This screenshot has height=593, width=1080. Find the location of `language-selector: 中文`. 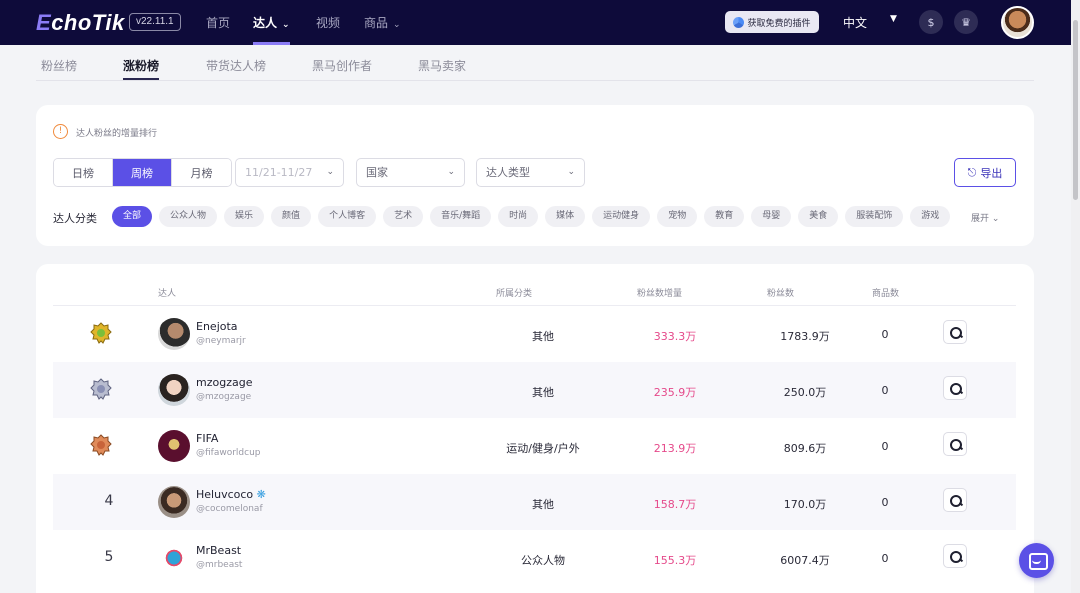

language-selector: 中文 is located at coordinates (855, 22).